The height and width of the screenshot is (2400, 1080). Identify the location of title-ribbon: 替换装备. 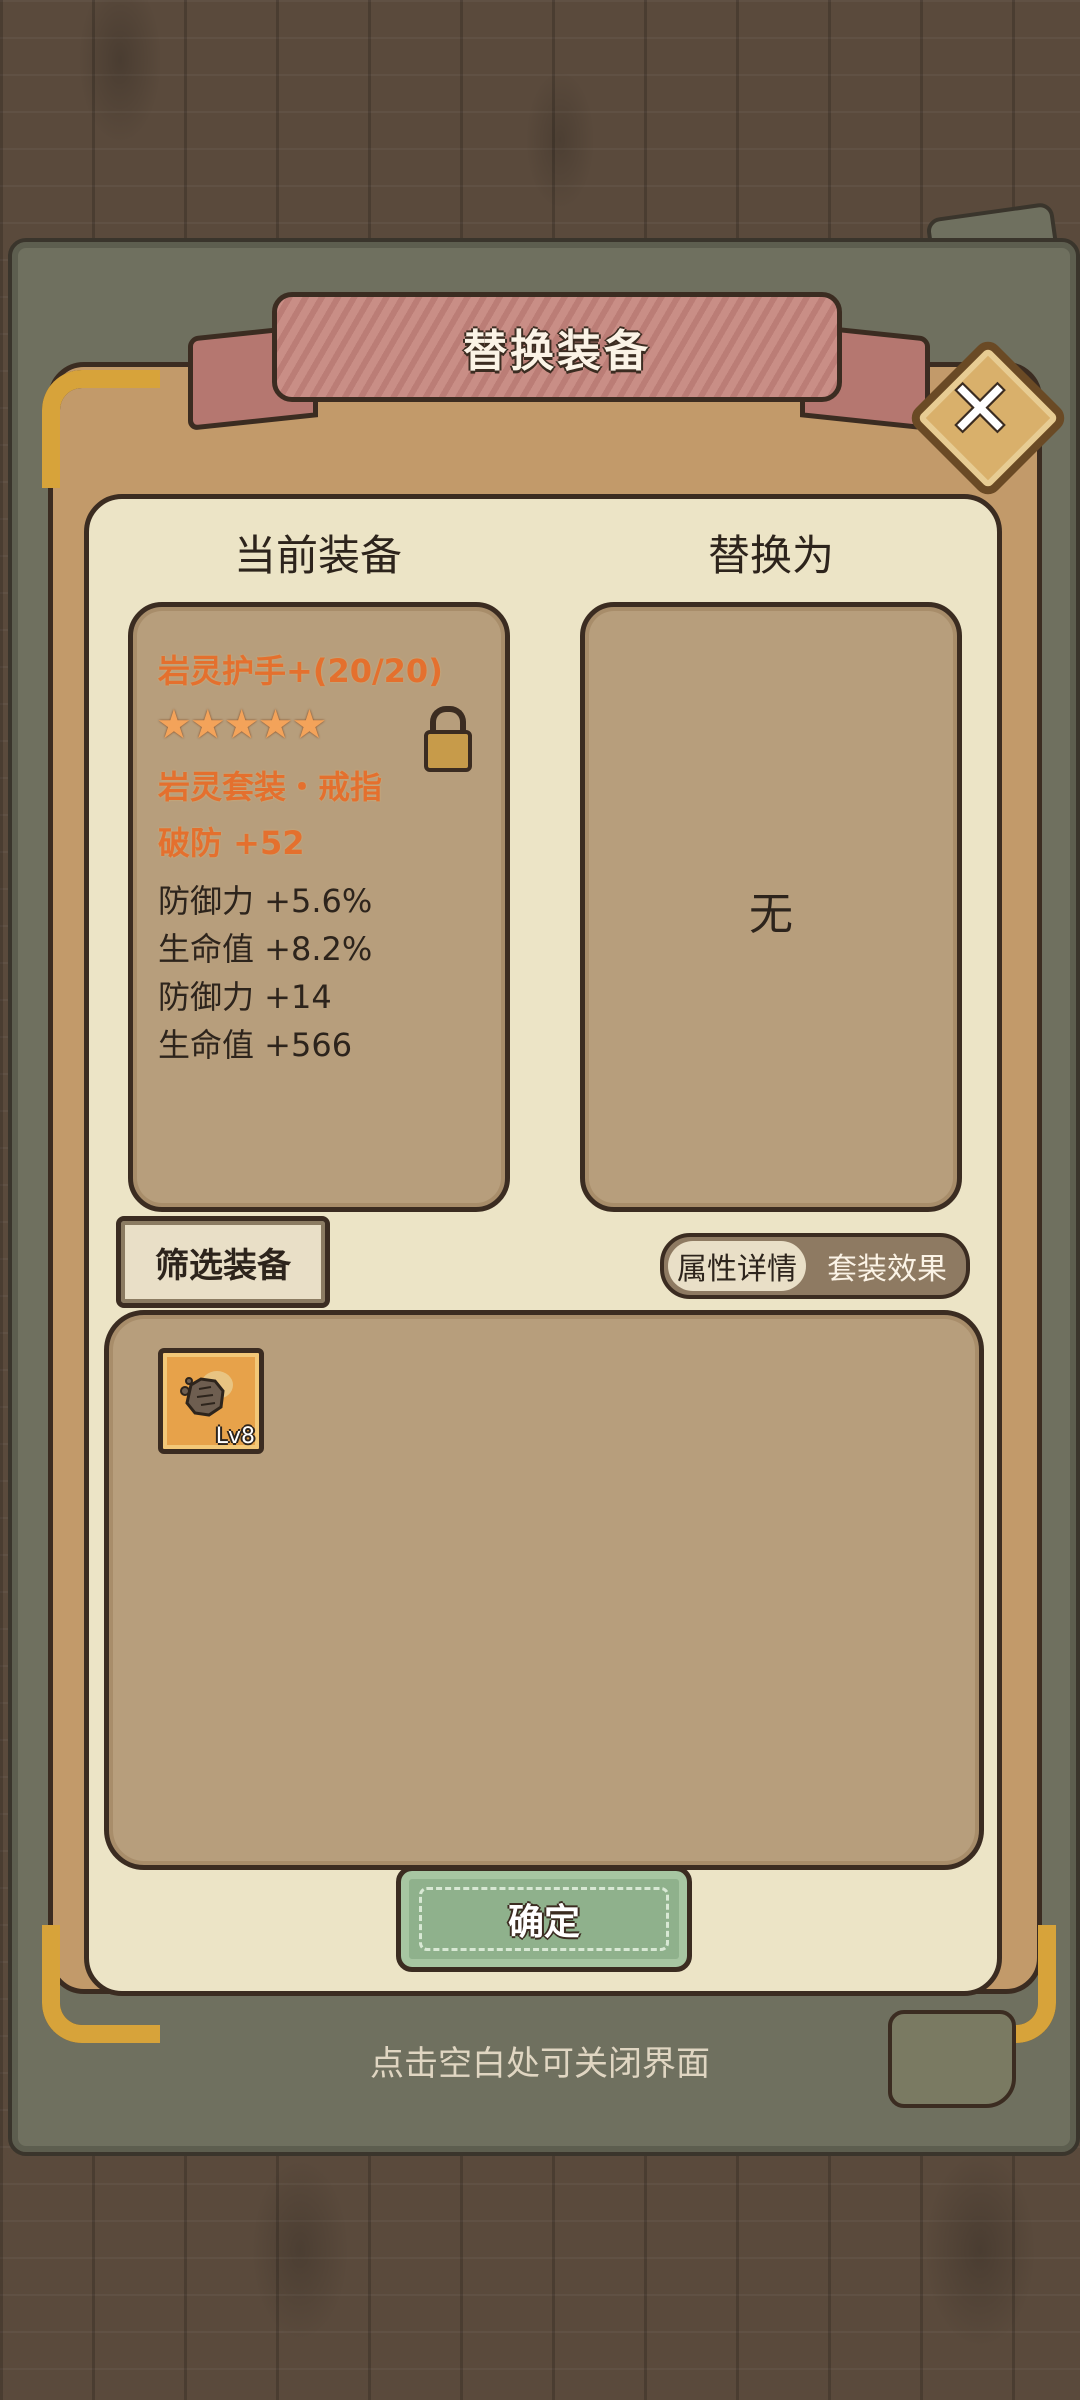
(557, 347).